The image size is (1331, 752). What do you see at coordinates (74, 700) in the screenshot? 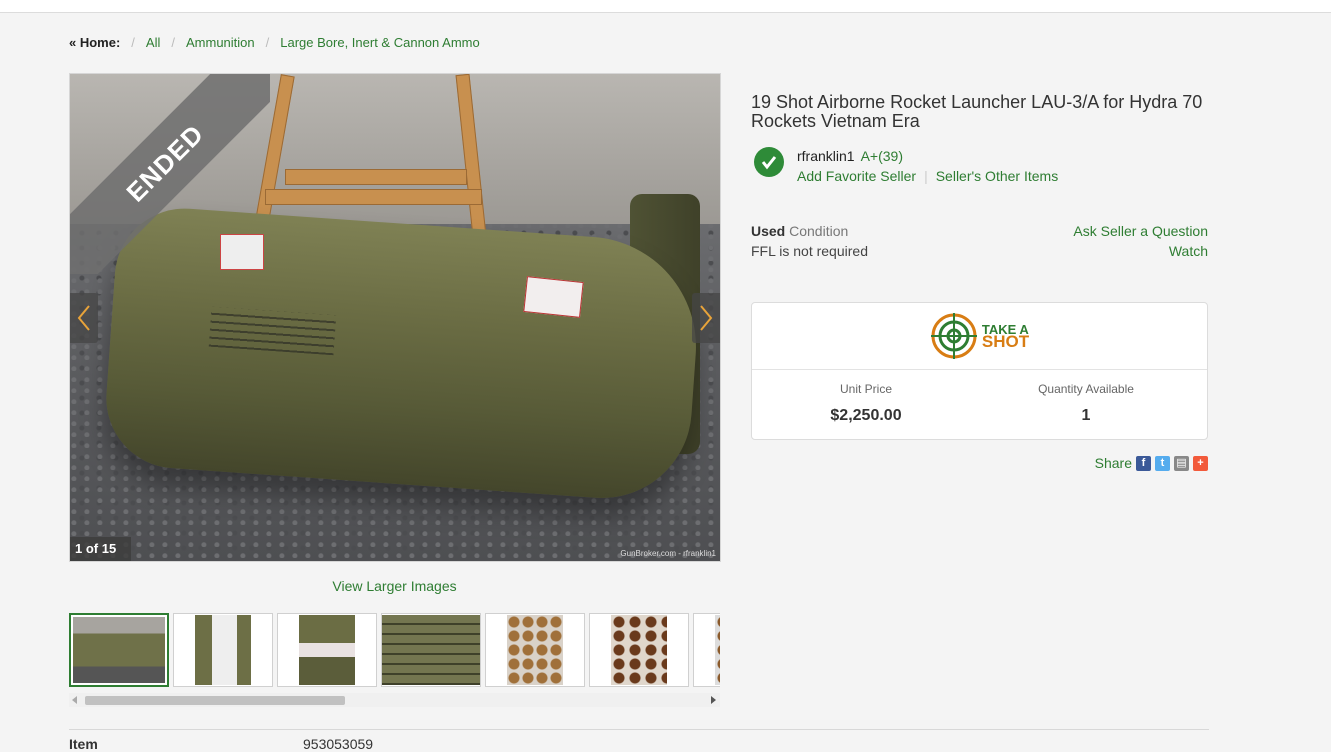
I see `scroll-left-icon` at bounding box center [74, 700].